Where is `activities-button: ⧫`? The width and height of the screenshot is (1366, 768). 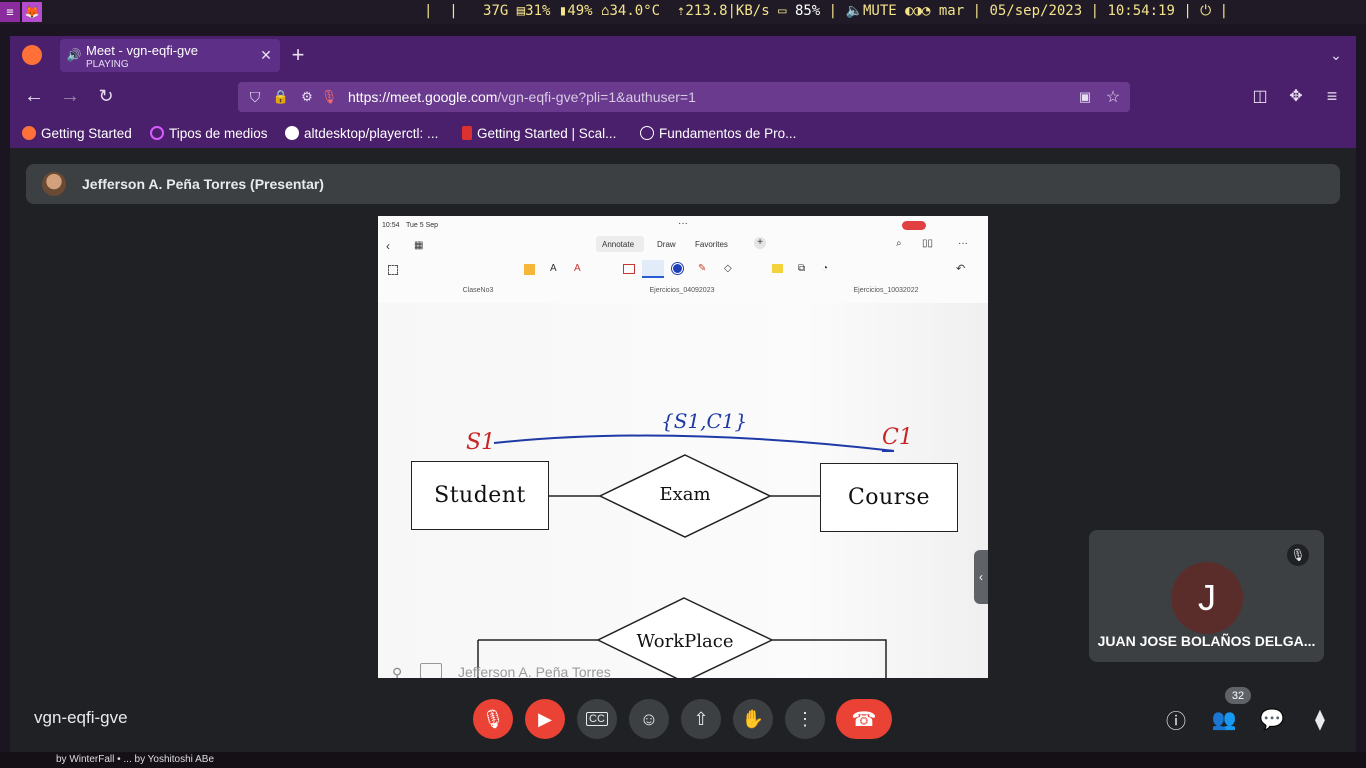 activities-button: ⧫ is located at coordinates (1320, 719).